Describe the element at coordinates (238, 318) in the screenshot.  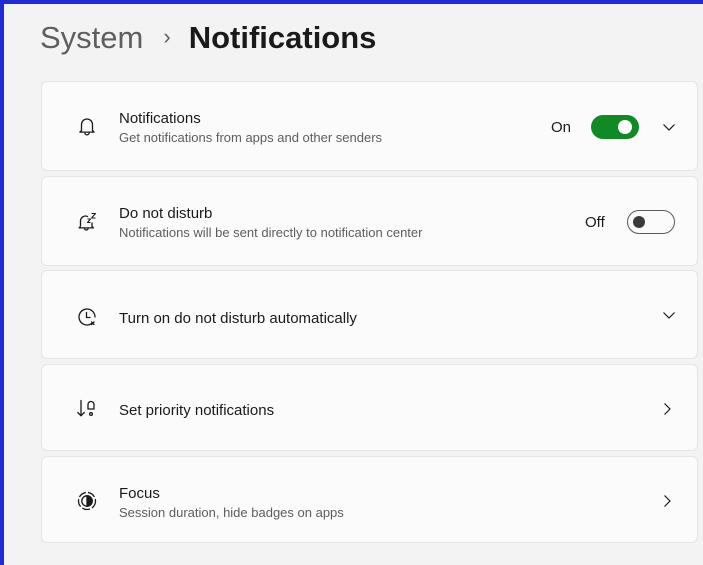
I see `dnd-auto-title: Turn on do not disturb automatically` at that location.